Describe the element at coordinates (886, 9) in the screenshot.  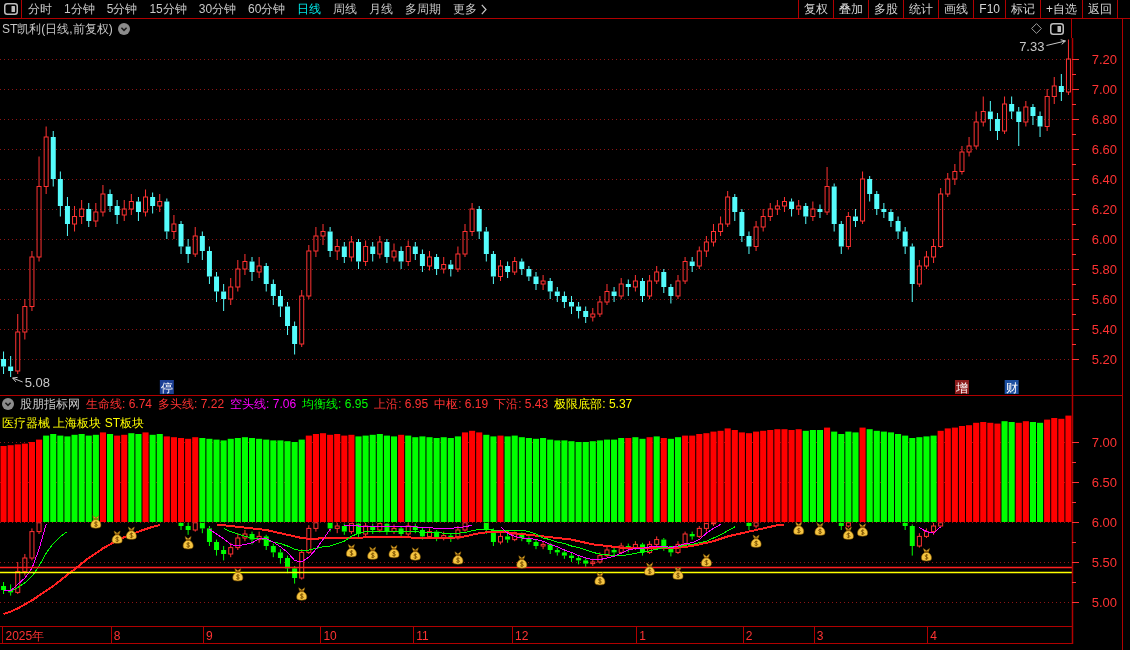
I see `toolbar-button: 多股` at that location.